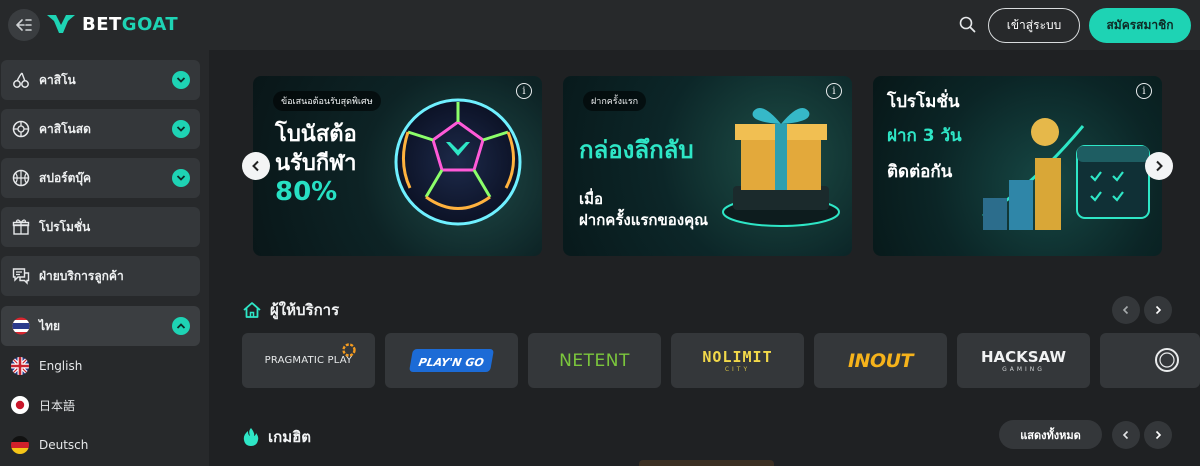 Image resolution: width=1200 pixels, height=466 pixels. What do you see at coordinates (781, 167) in the screenshot?
I see `gift-box-icon` at bounding box center [781, 167].